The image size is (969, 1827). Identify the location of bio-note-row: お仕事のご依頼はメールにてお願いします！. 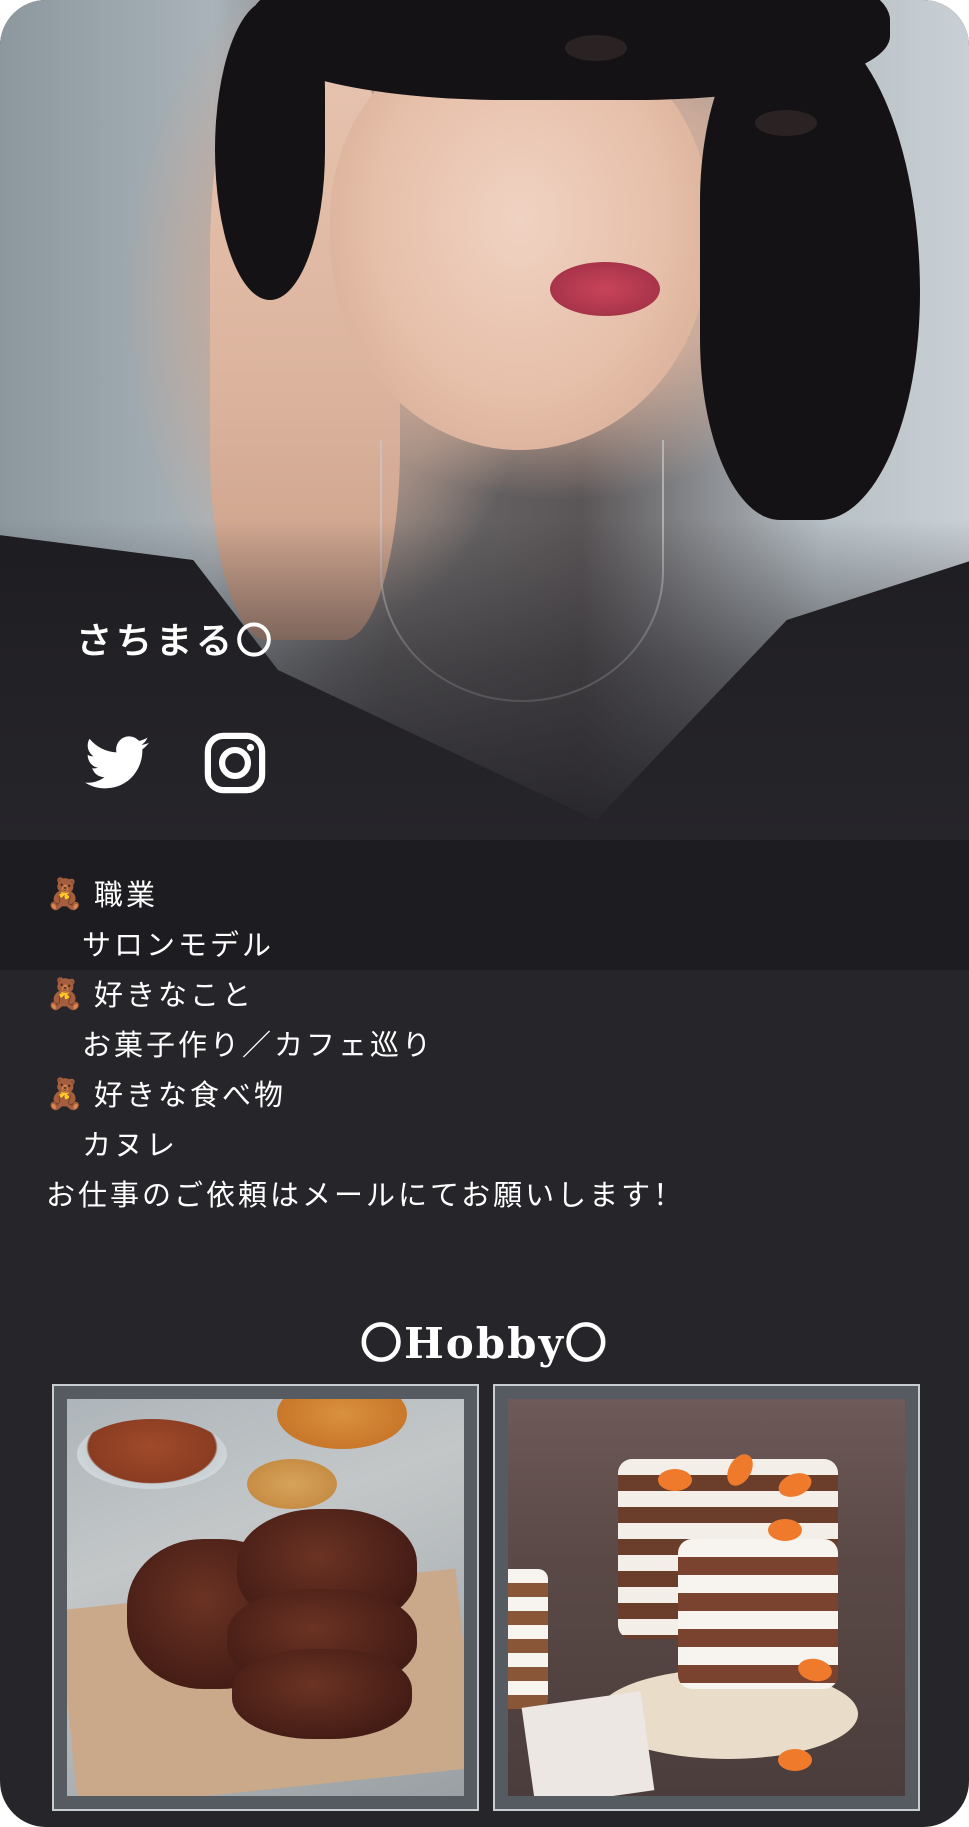
(365, 1195).